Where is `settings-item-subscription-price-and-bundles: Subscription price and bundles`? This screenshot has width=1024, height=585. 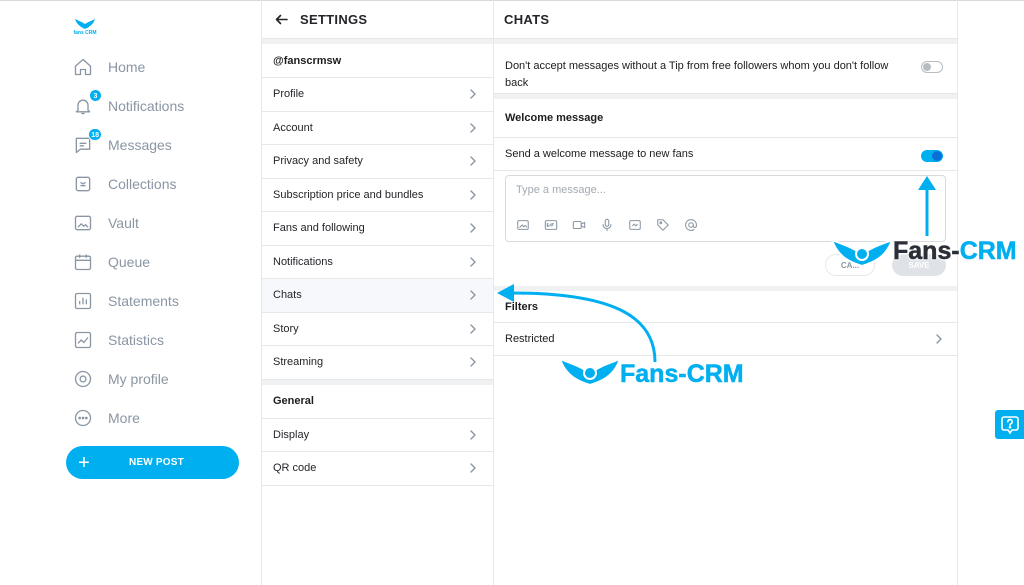
settings-item-subscription-price-and-bundles: Subscription price and bundles is located at coordinates (377, 195).